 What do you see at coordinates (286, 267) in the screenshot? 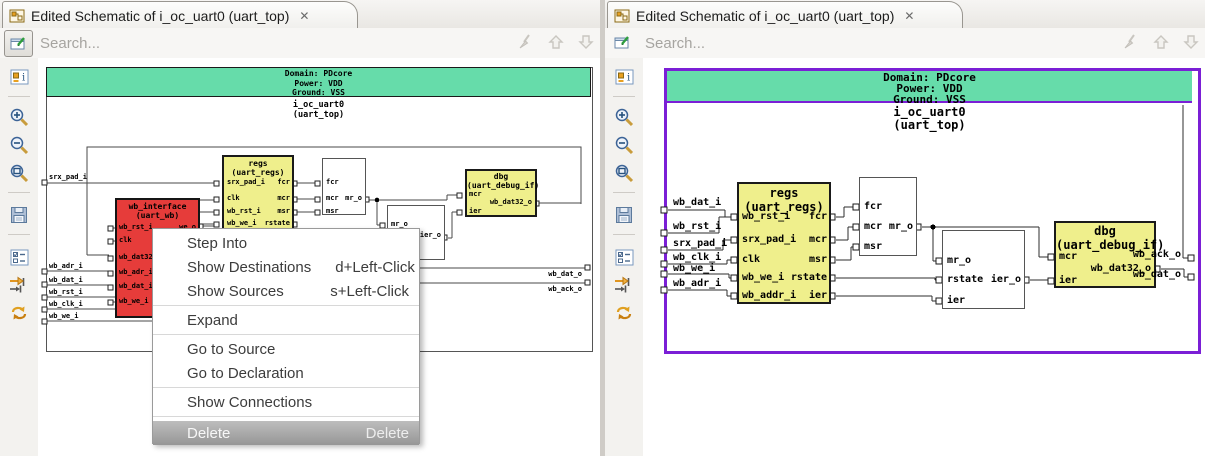
I see `menu-item-show-destinations: Show Destinations d+Left-Click` at bounding box center [286, 267].